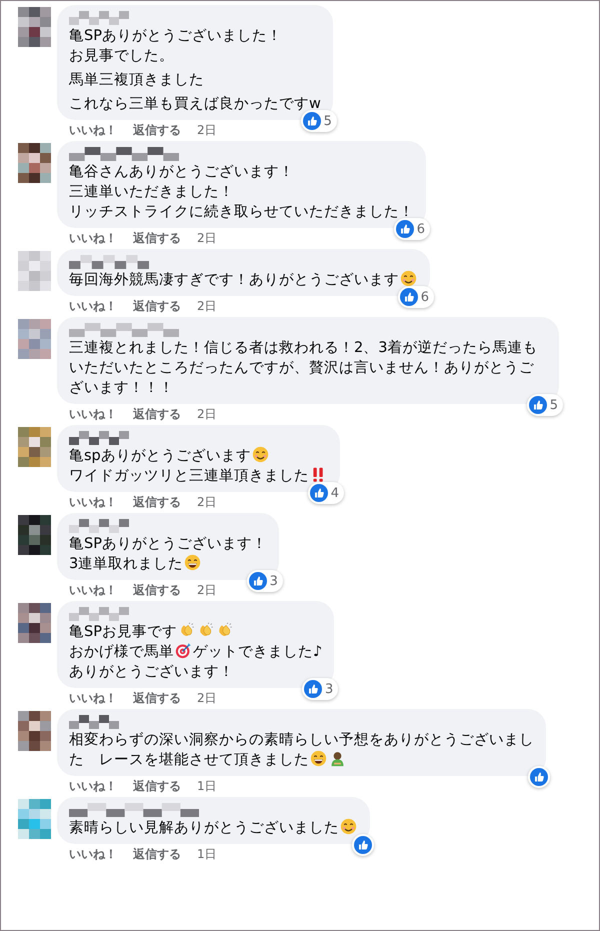  I want to click on bowing-person-icon, so click(337, 758).